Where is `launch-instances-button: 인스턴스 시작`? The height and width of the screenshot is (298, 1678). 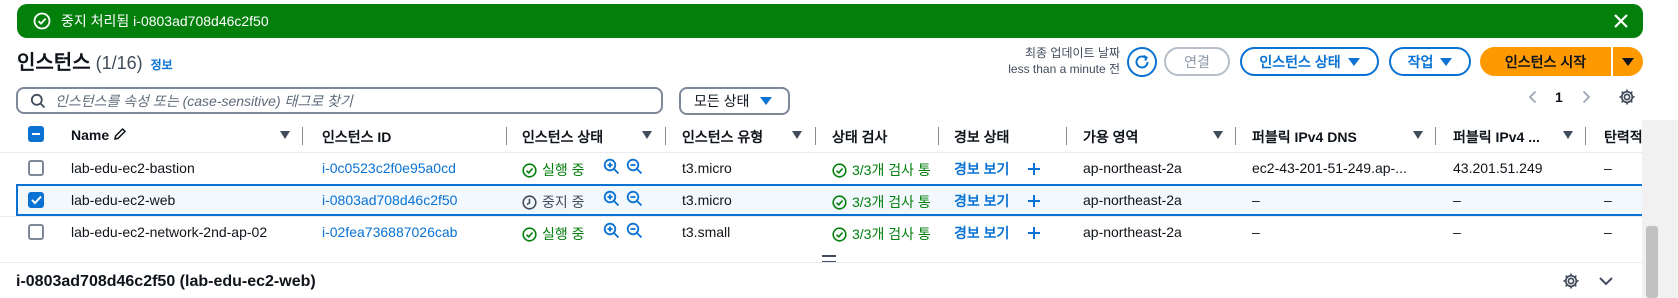 launch-instances-button: 인스턴스 시작 is located at coordinates (1545, 61).